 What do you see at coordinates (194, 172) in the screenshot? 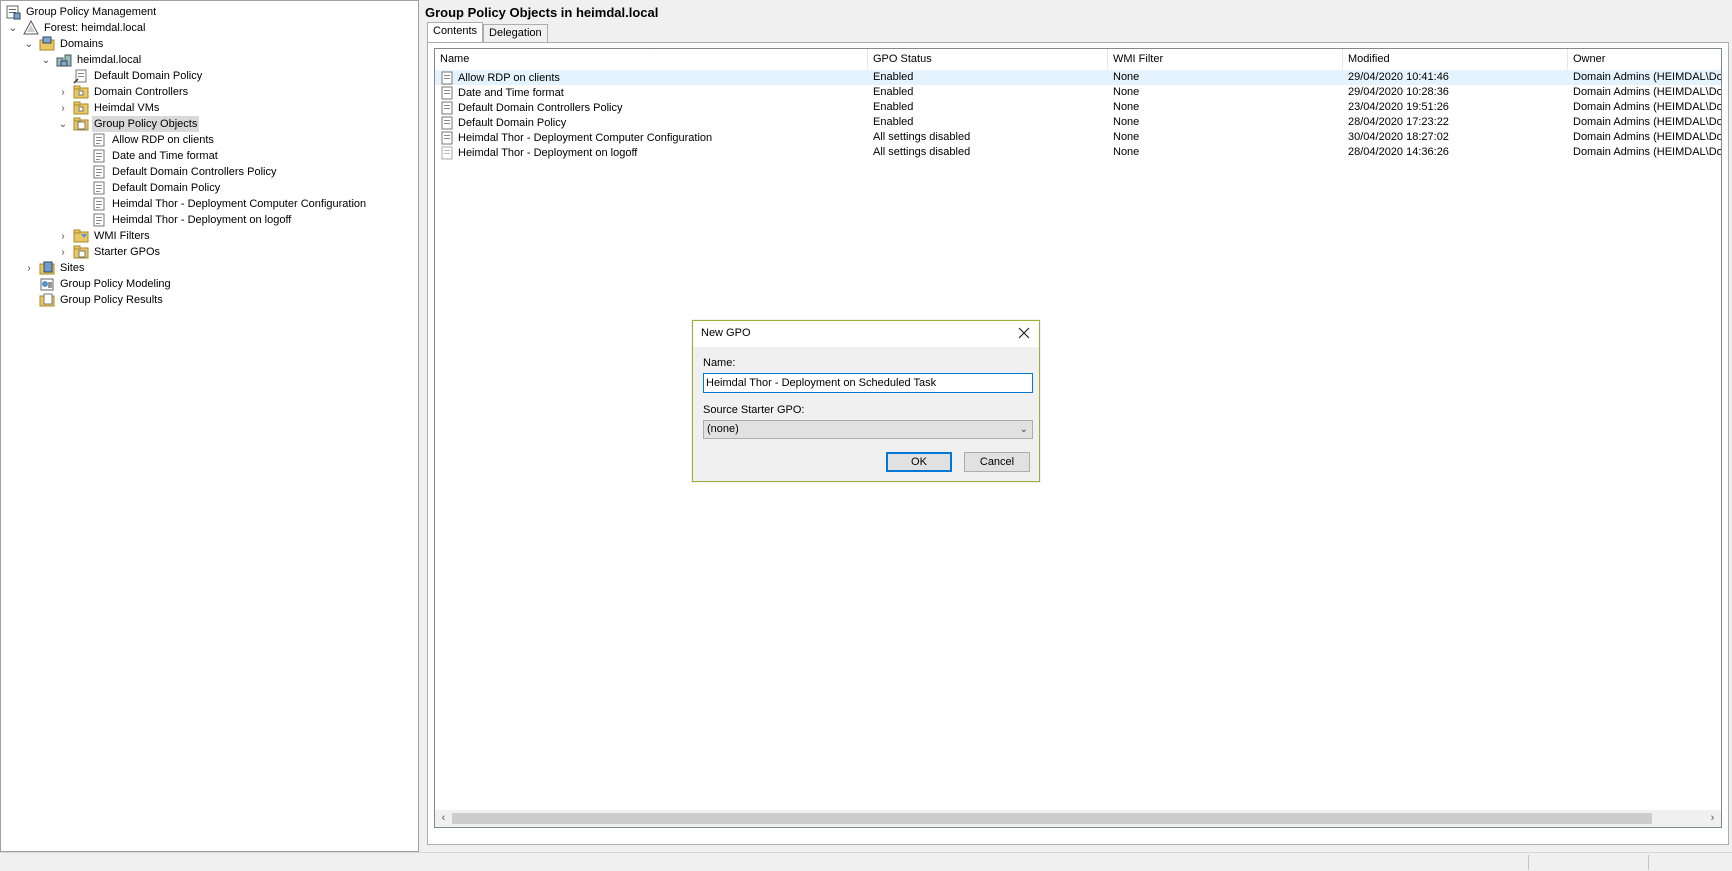
I see `tree-label: Default Domain Controllers Policy` at bounding box center [194, 172].